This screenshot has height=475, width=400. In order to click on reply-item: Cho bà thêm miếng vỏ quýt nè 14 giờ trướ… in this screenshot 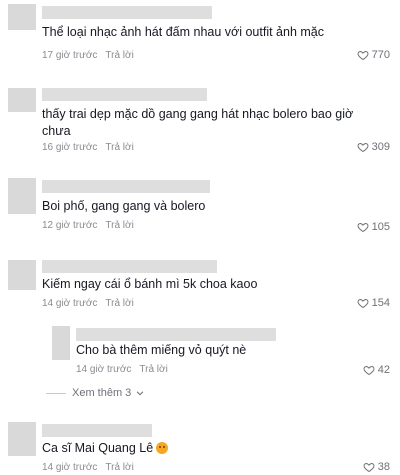, I will do `click(200, 352)`.